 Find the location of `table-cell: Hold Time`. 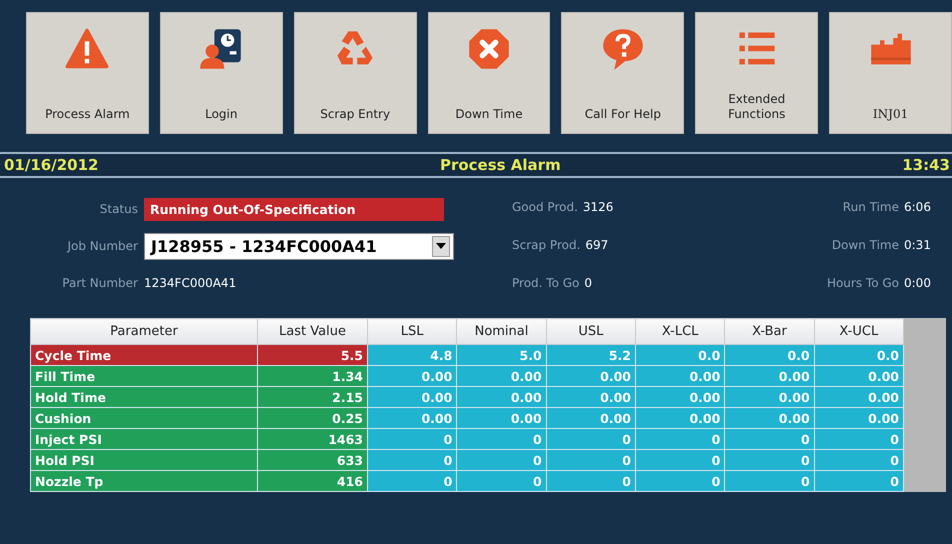

table-cell: Hold Time is located at coordinates (144, 397).